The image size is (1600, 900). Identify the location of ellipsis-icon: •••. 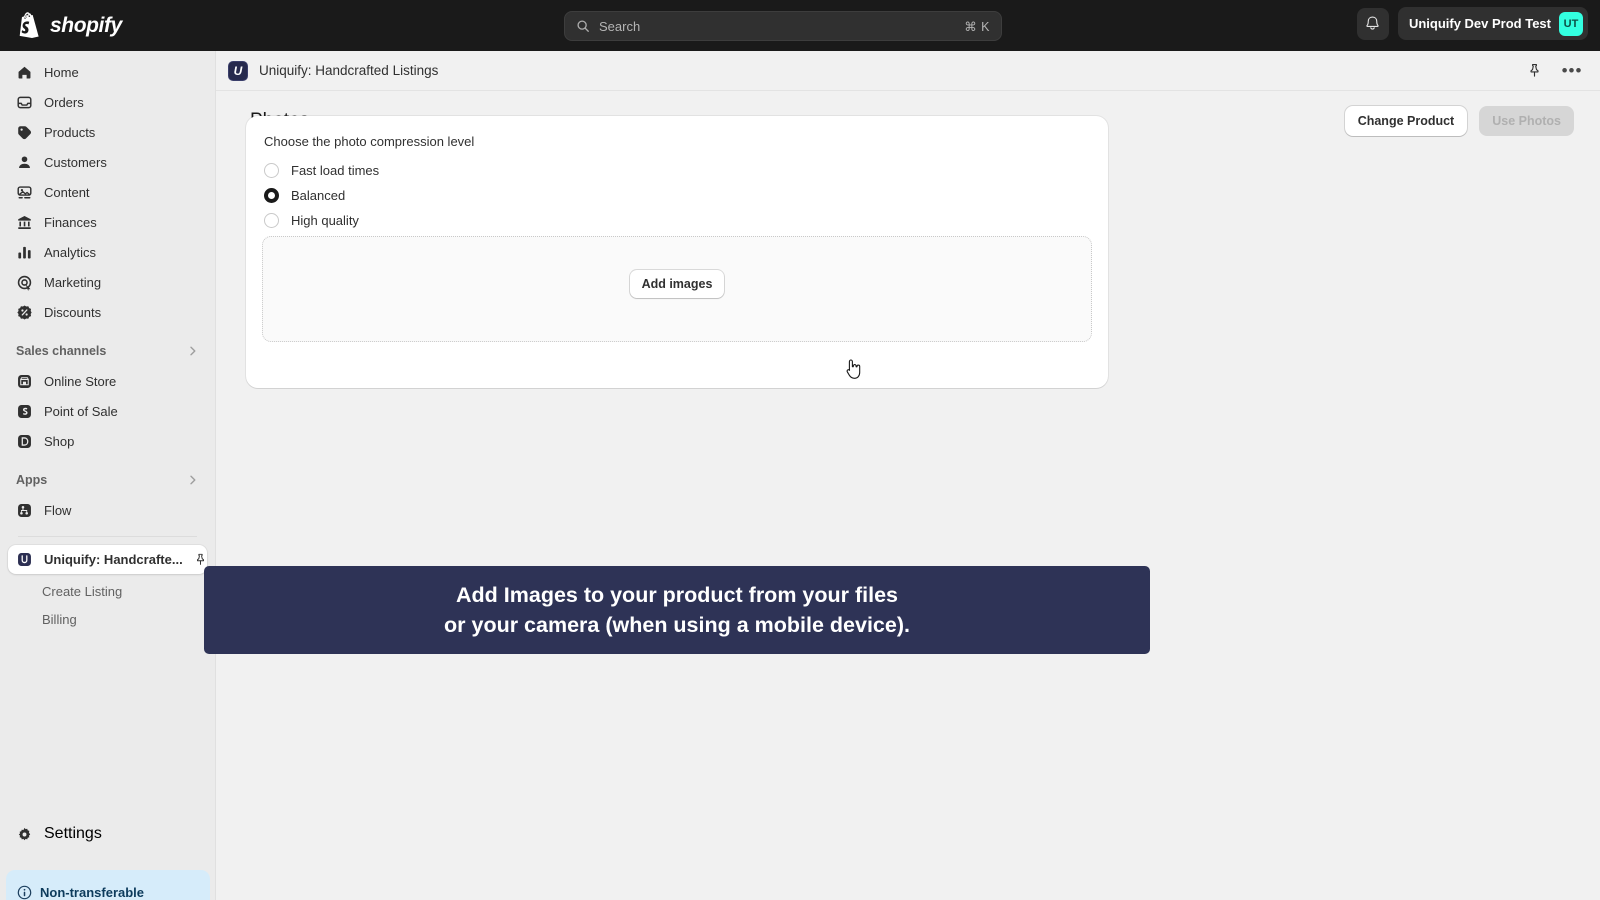
(1572, 70).